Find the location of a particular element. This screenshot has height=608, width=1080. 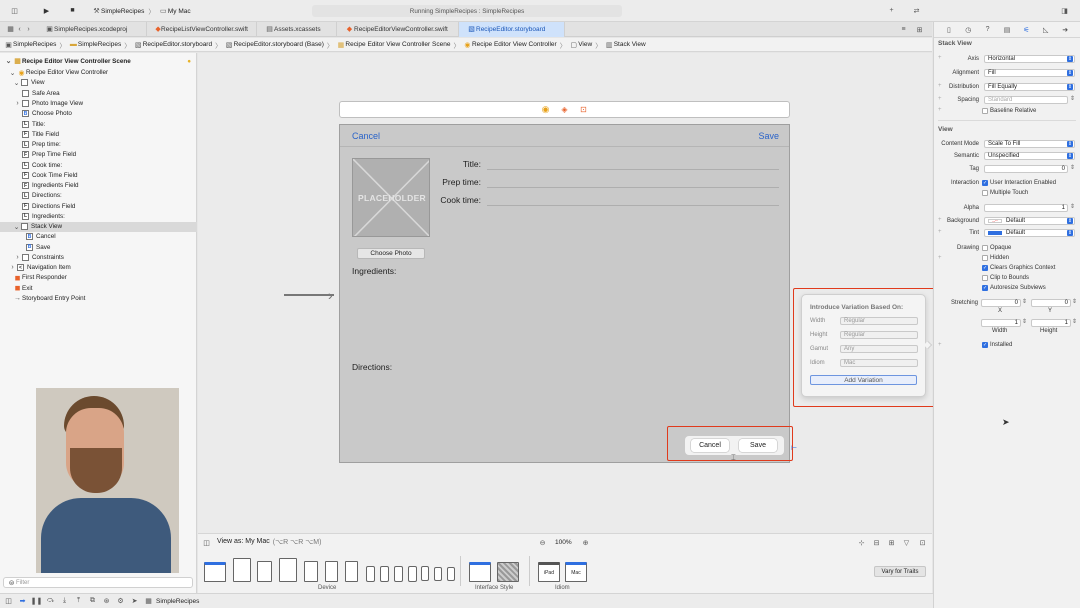

stretching-height-field: 1 is located at coordinates (1051, 323).